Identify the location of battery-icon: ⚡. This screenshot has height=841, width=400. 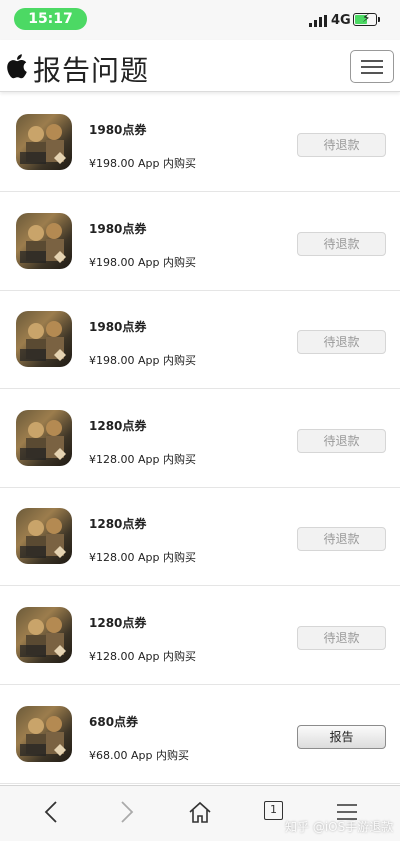
(365, 18).